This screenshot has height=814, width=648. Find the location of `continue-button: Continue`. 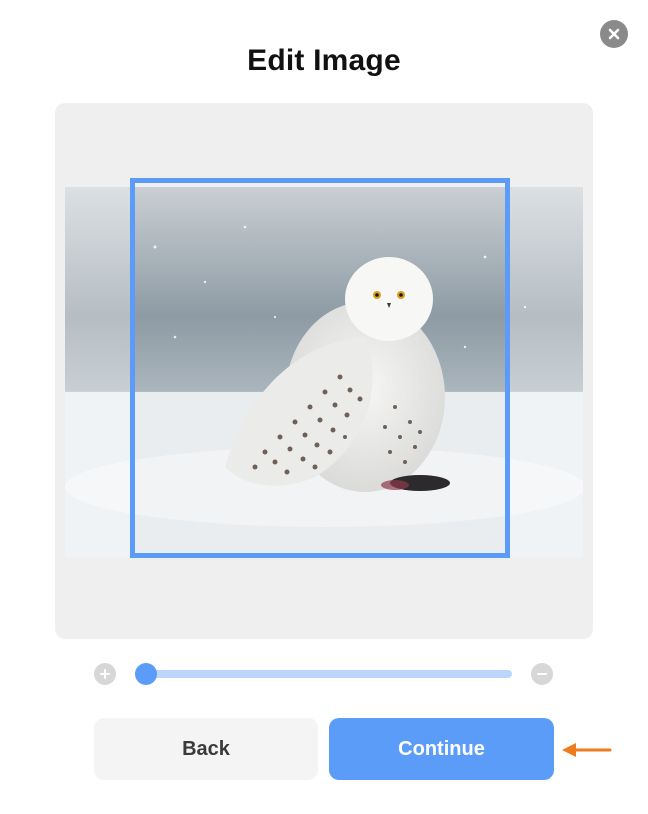

continue-button: Continue is located at coordinates (441, 749).